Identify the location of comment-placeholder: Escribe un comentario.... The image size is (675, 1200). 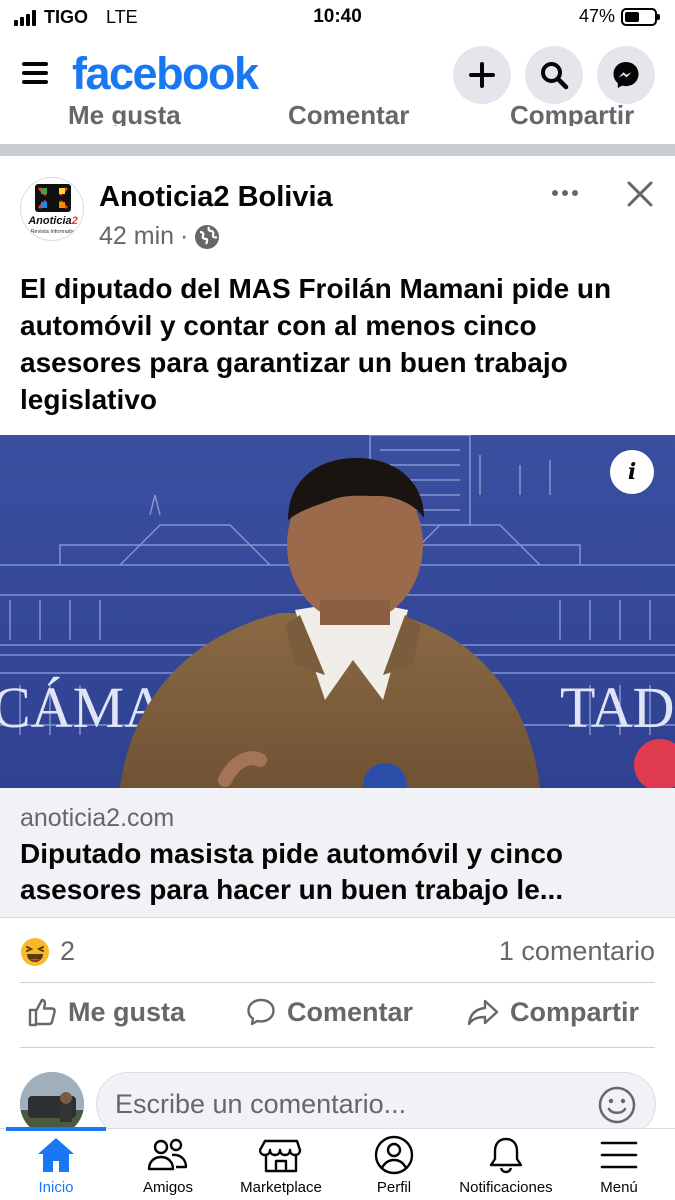
(261, 1104).